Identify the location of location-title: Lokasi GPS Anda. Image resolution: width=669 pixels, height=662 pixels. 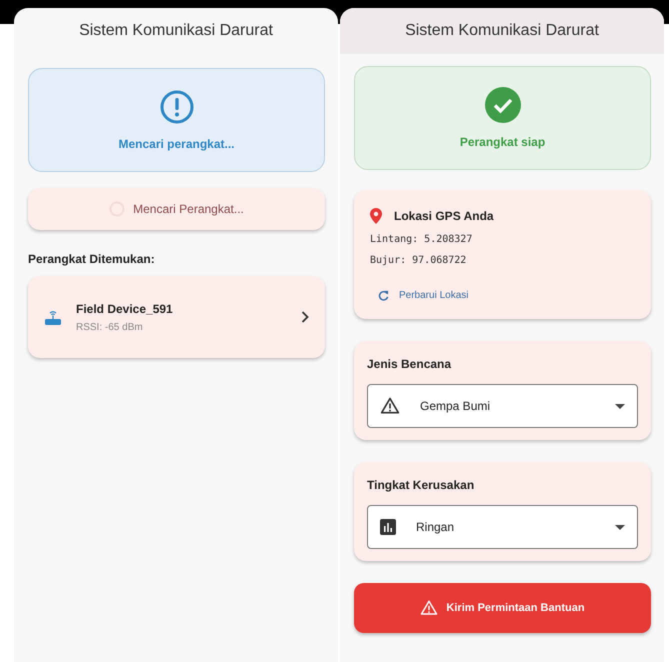
(444, 216).